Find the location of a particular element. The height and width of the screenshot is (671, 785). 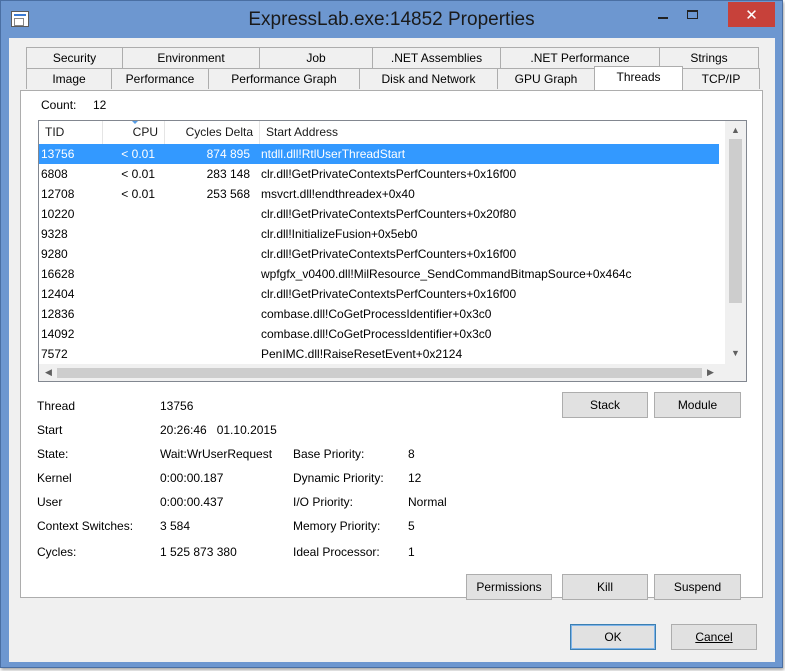

tab-performance: Performance is located at coordinates (160, 78).